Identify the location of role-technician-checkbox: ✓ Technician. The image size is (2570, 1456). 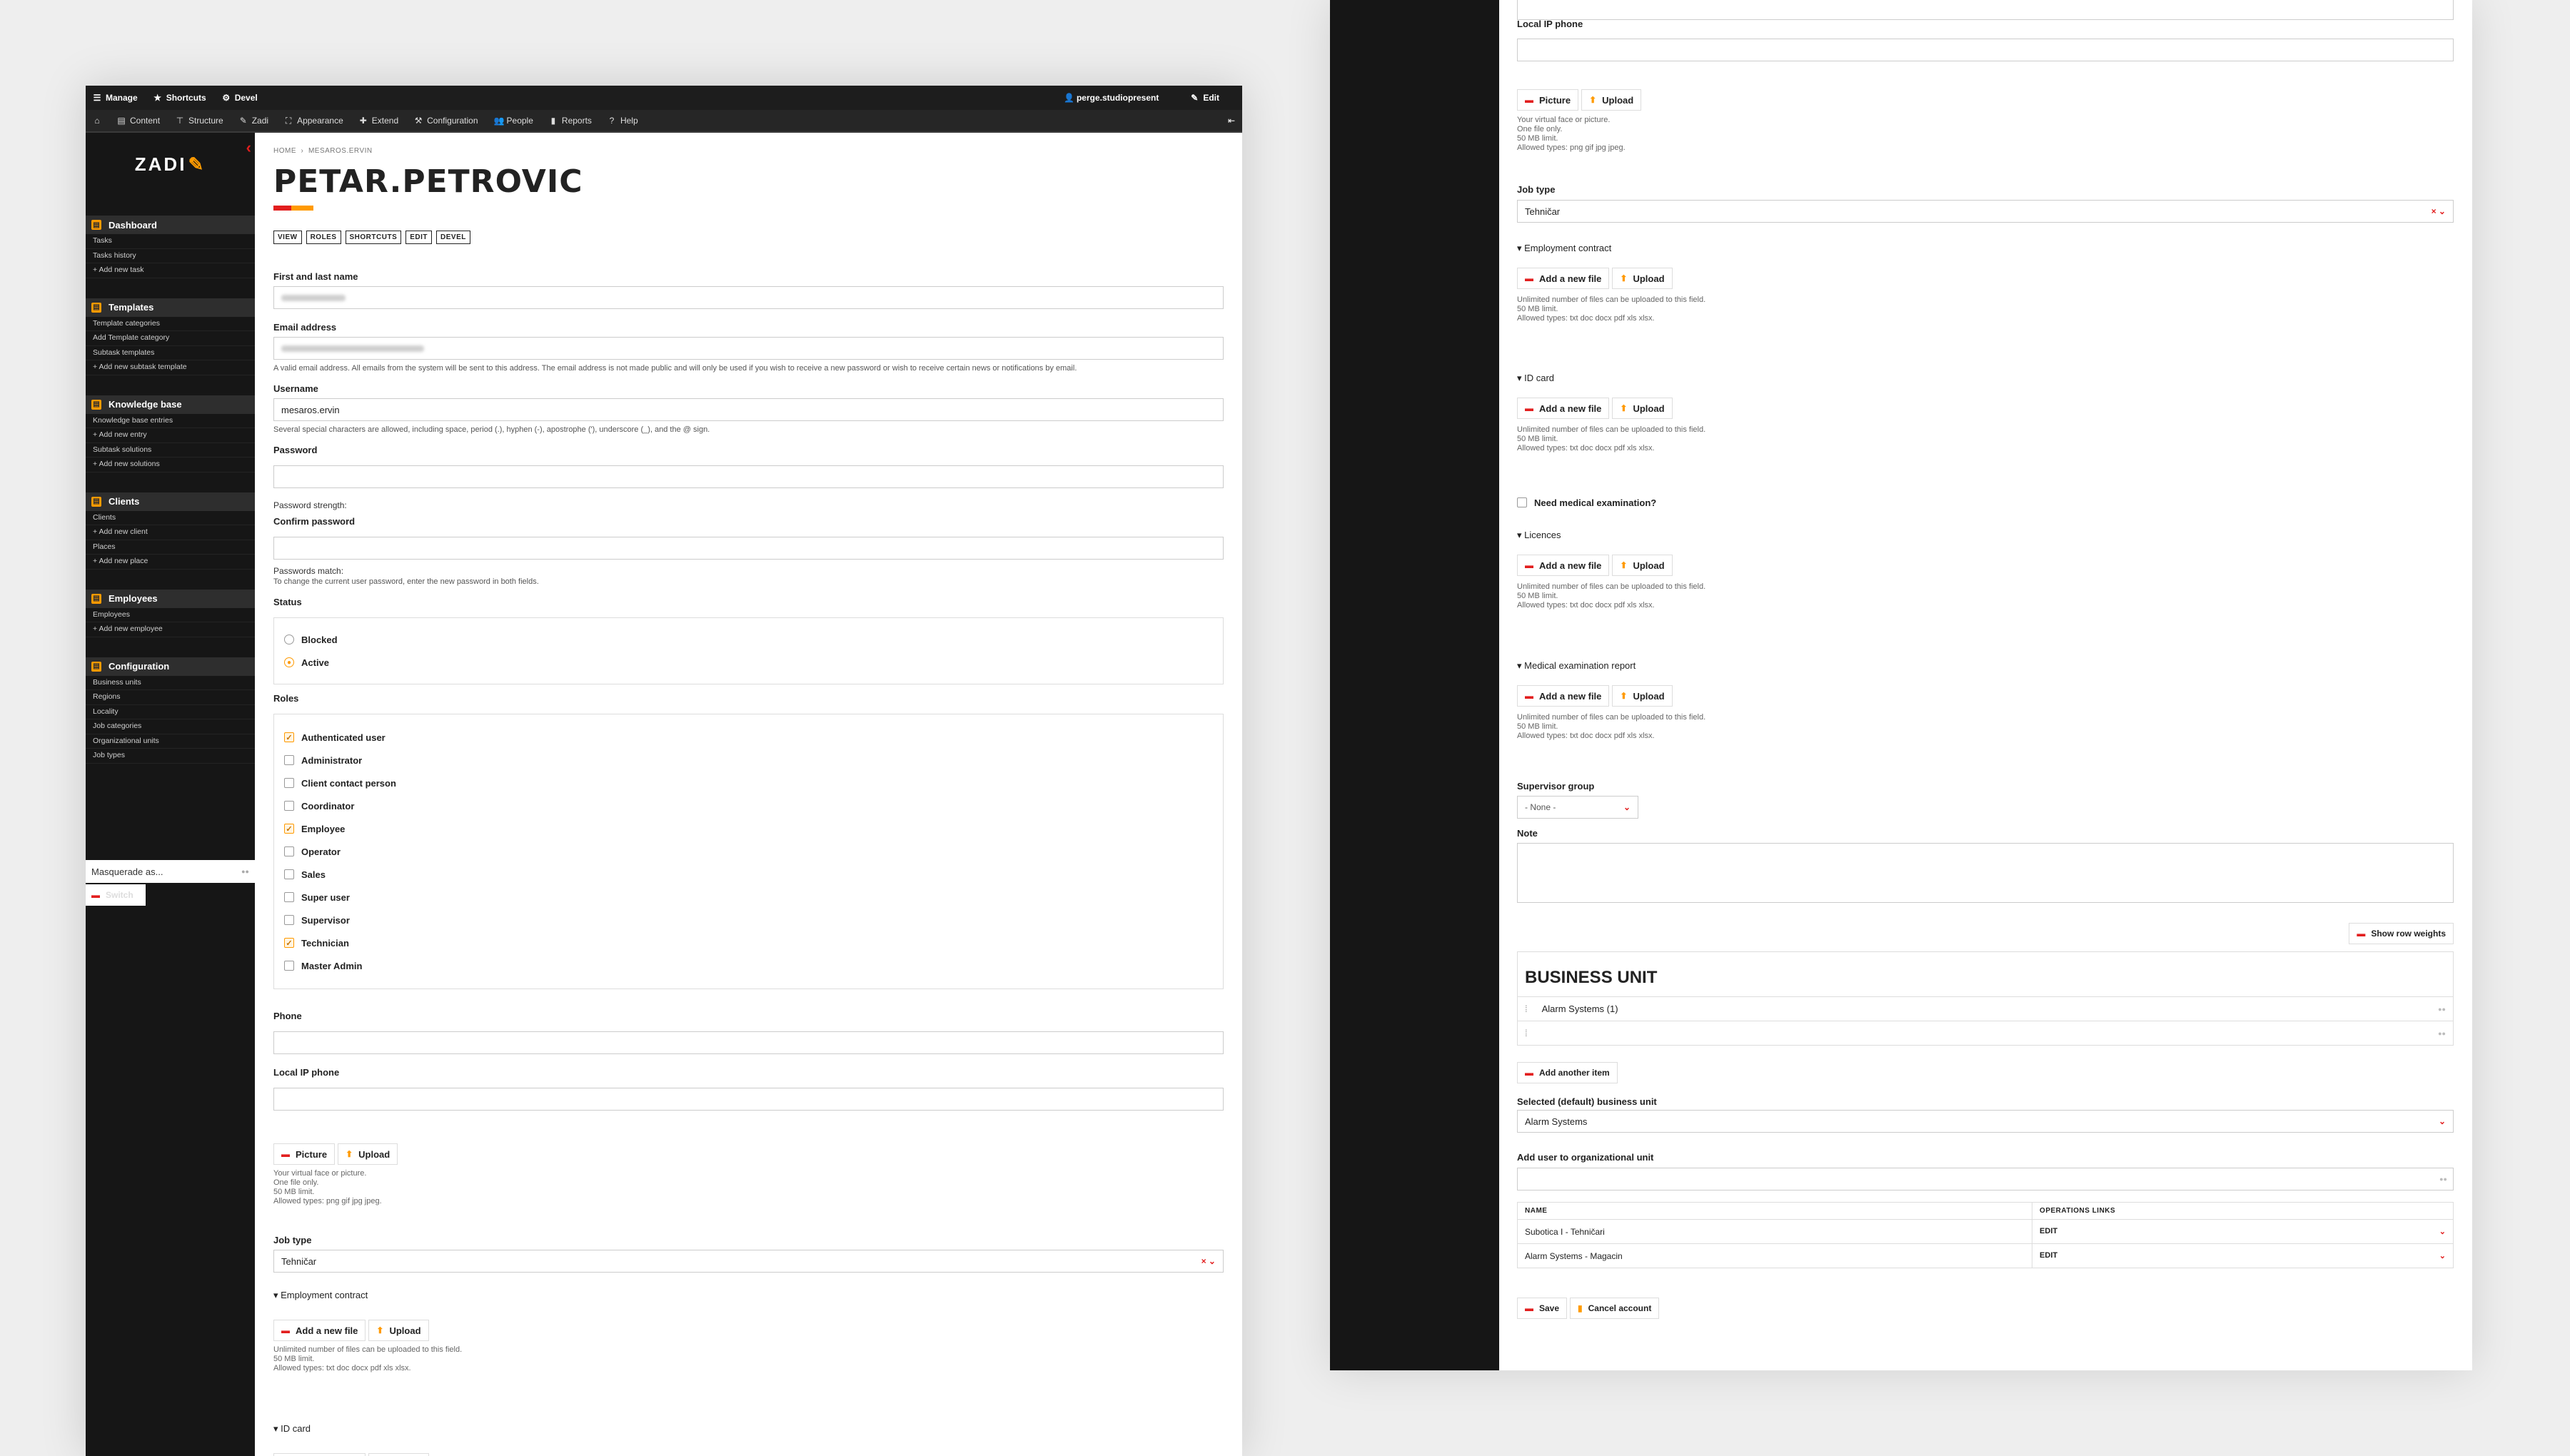
(748, 942).